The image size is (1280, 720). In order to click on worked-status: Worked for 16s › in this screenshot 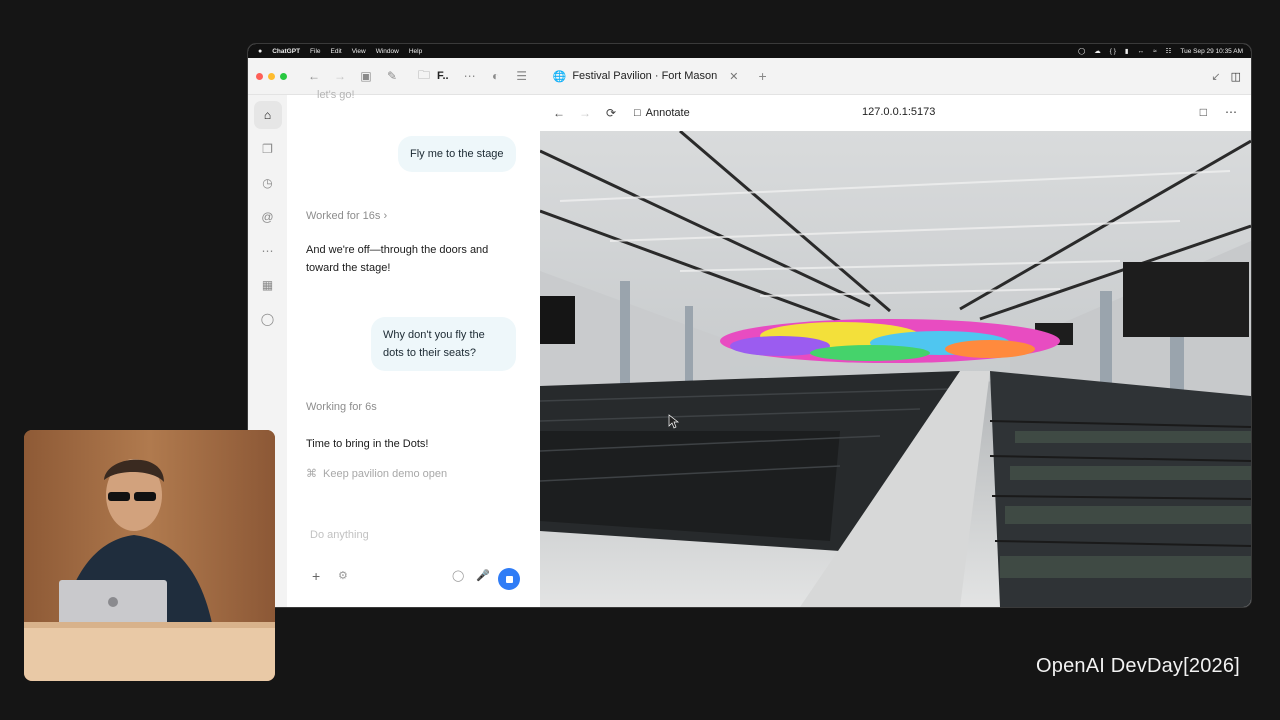, I will do `click(346, 216)`.